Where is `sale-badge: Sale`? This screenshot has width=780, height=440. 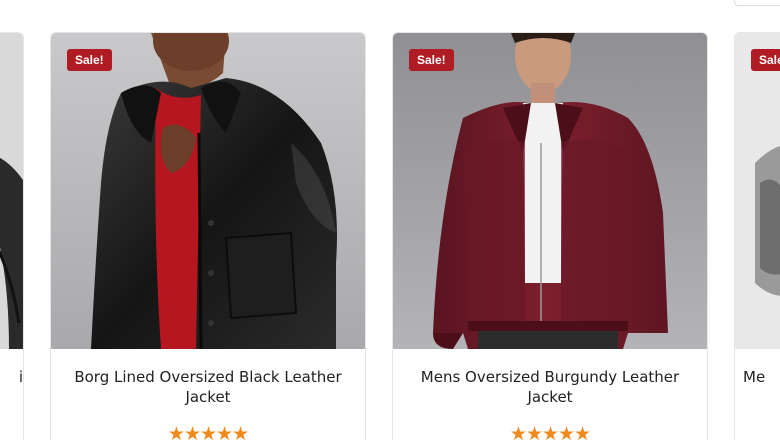
sale-badge: Sale is located at coordinates (765, 60).